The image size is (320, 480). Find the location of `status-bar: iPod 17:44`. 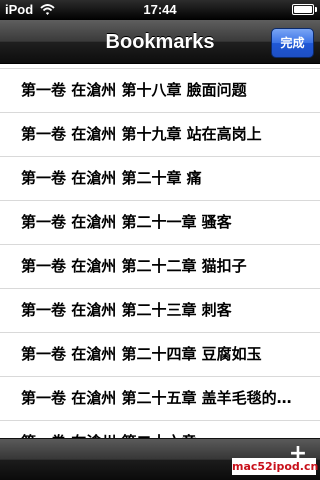

status-bar: iPod 17:44 is located at coordinates (160, 10).